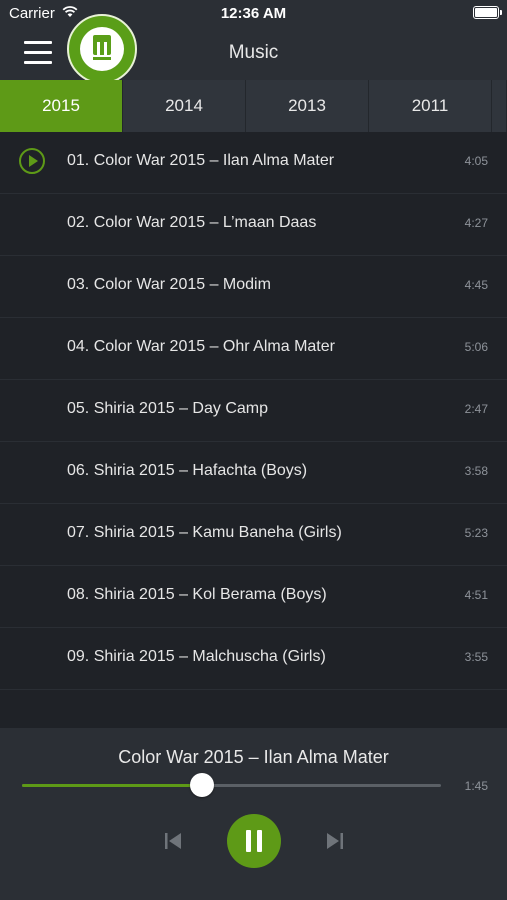 This screenshot has width=507, height=900. What do you see at coordinates (112, 785) in the screenshot?
I see `seek-progress` at bounding box center [112, 785].